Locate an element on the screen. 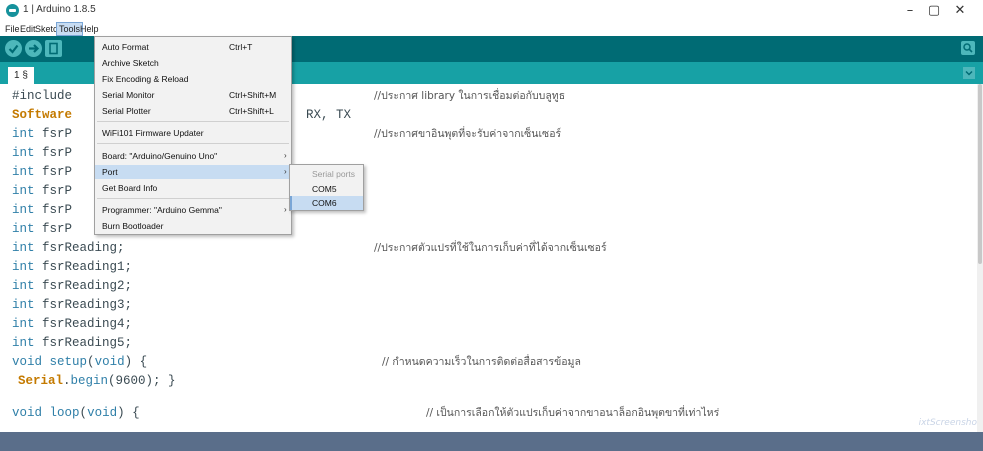 This screenshot has height=451, width=983. verify-icon is located at coordinates (13, 49).